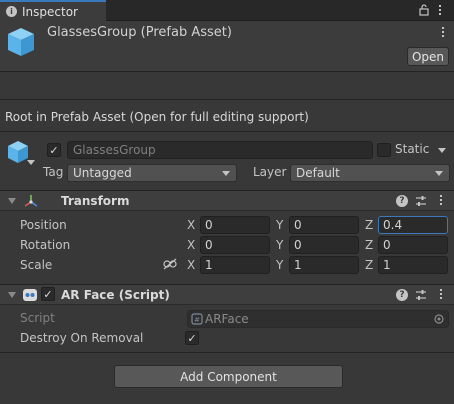 The width and height of the screenshot is (454, 404). I want to click on scale-label: Scale, so click(36, 265).